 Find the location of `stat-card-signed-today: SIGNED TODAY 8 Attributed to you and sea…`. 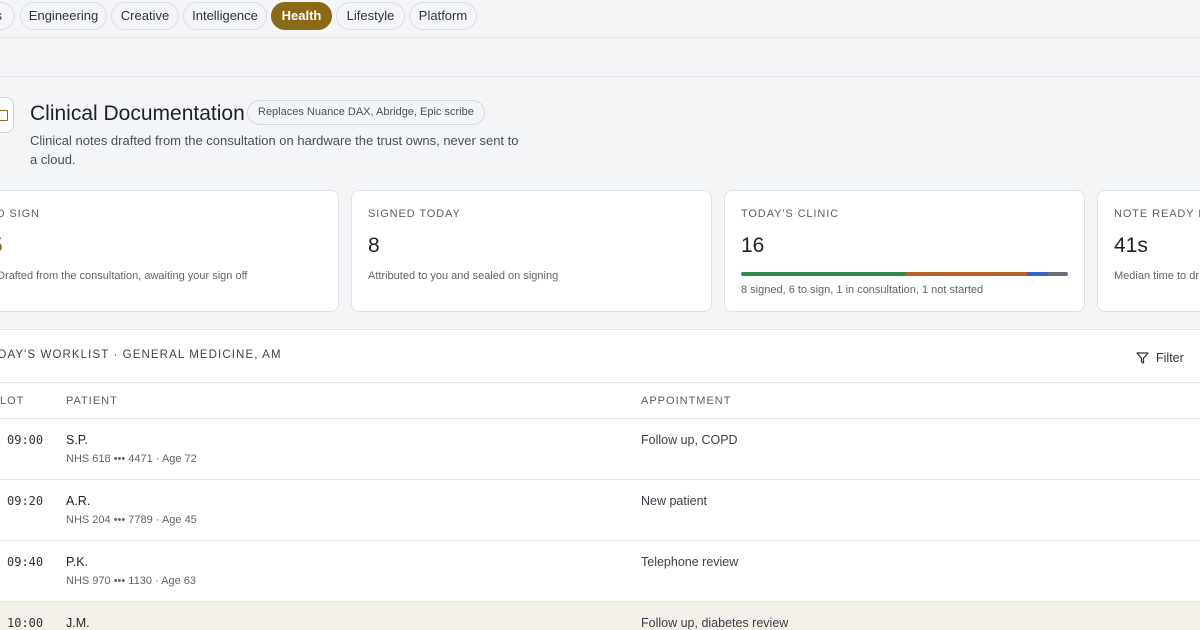

stat-card-signed-today: SIGNED TODAY 8 Attributed to you and sea… is located at coordinates (531, 251).